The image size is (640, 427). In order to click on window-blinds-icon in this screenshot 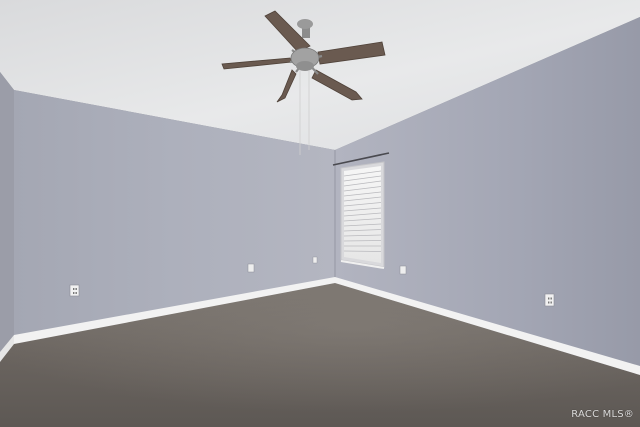, I will do `click(361, 210)`.